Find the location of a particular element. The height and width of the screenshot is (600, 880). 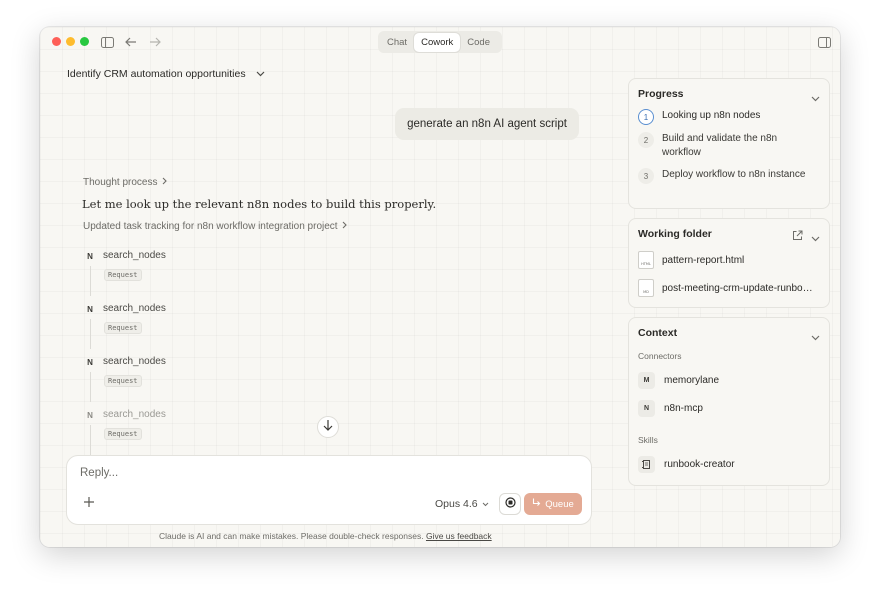

file-name: post-meeting-crm-update-runbook.md is located at coordinates (740, 288).